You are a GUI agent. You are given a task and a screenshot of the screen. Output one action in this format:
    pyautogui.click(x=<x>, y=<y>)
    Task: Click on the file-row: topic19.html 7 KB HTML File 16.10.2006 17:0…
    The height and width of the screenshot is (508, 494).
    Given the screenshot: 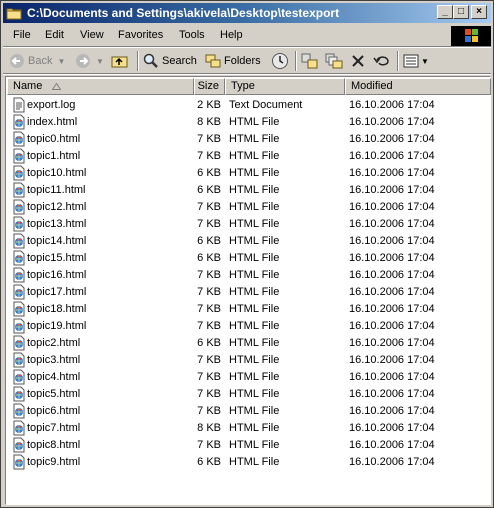 What is the action you would take?
    pyautogui.click(x=249, y=326)
    